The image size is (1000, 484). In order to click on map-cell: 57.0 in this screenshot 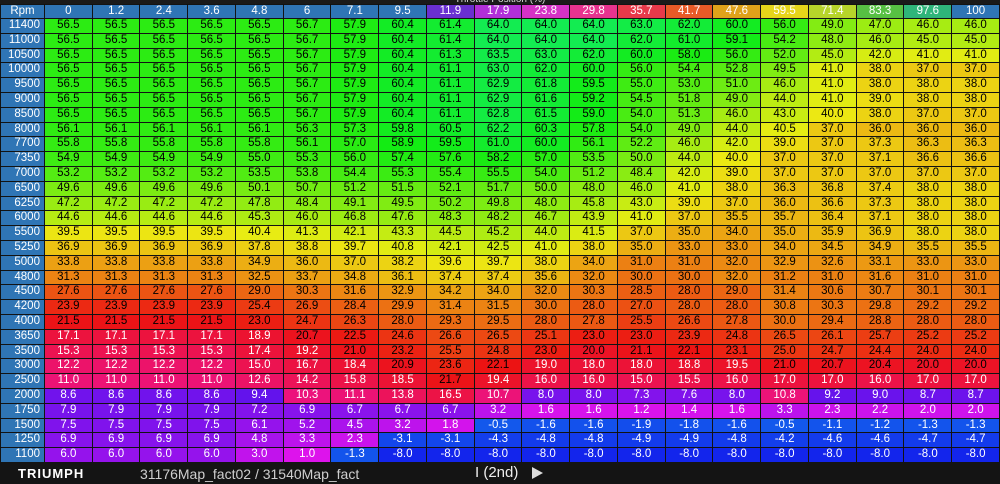, I will do `click(546, 159)`.